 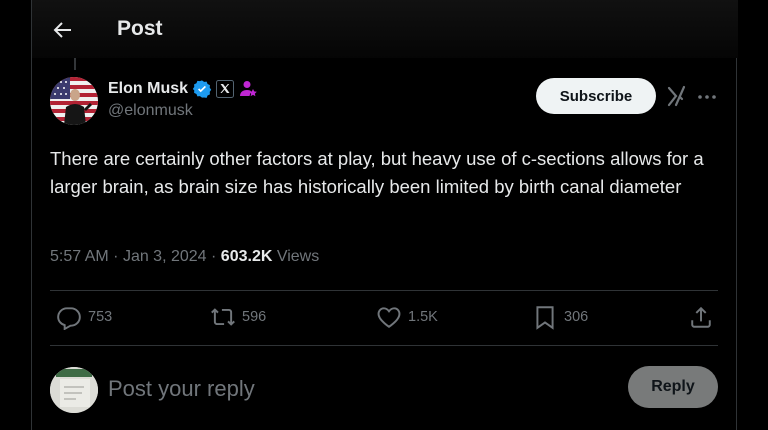 What do you see at coordinates (165, 256) in the screenshot?
I see `post-date: Jan 3, 2024` at bounding box center [165, 256].